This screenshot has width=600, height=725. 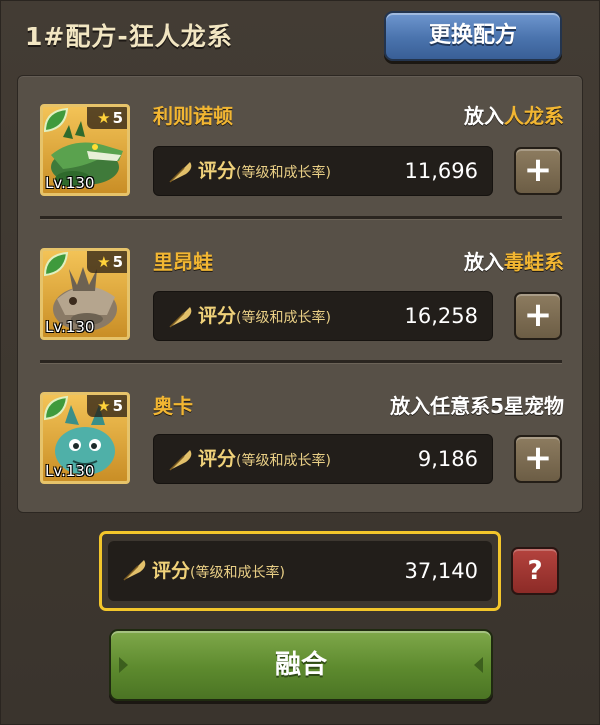 I want to click on place-instruction: 放入任意系5星宠物, so click(x=477, y=406).